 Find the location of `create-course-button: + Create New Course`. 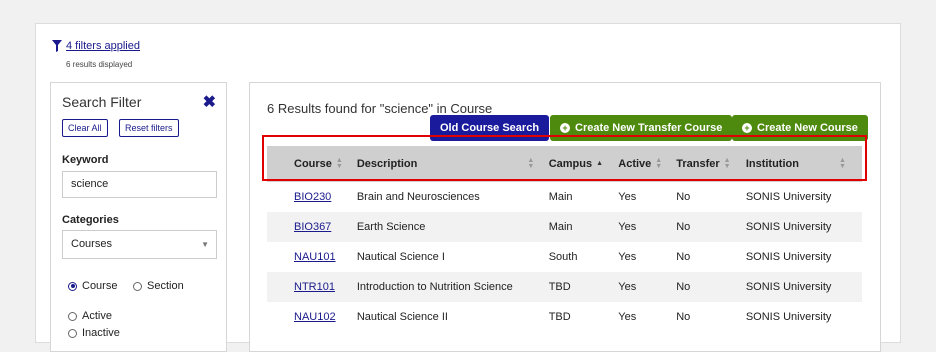

create-course-button: + Create New Course is located at coordinates (800, 128).